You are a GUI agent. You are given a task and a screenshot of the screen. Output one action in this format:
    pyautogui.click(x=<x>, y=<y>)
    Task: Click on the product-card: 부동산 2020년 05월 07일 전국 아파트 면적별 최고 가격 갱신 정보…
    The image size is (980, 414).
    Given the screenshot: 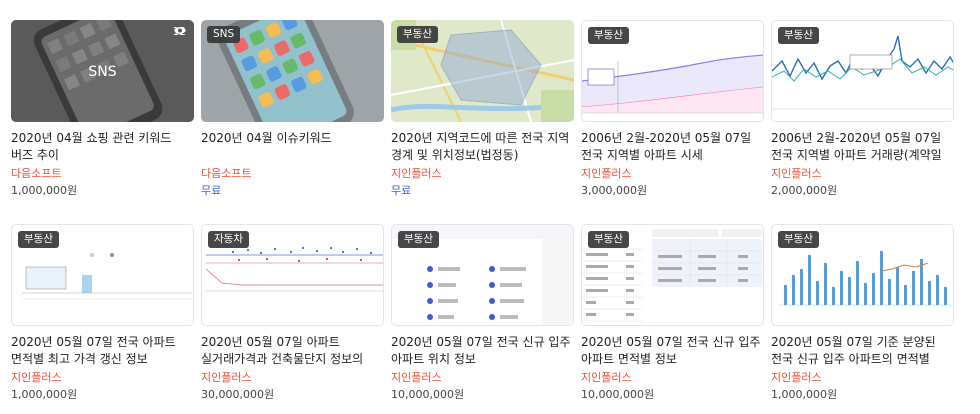 What is the action you would take?
    pyautogui.click(x=102, y=313)
    